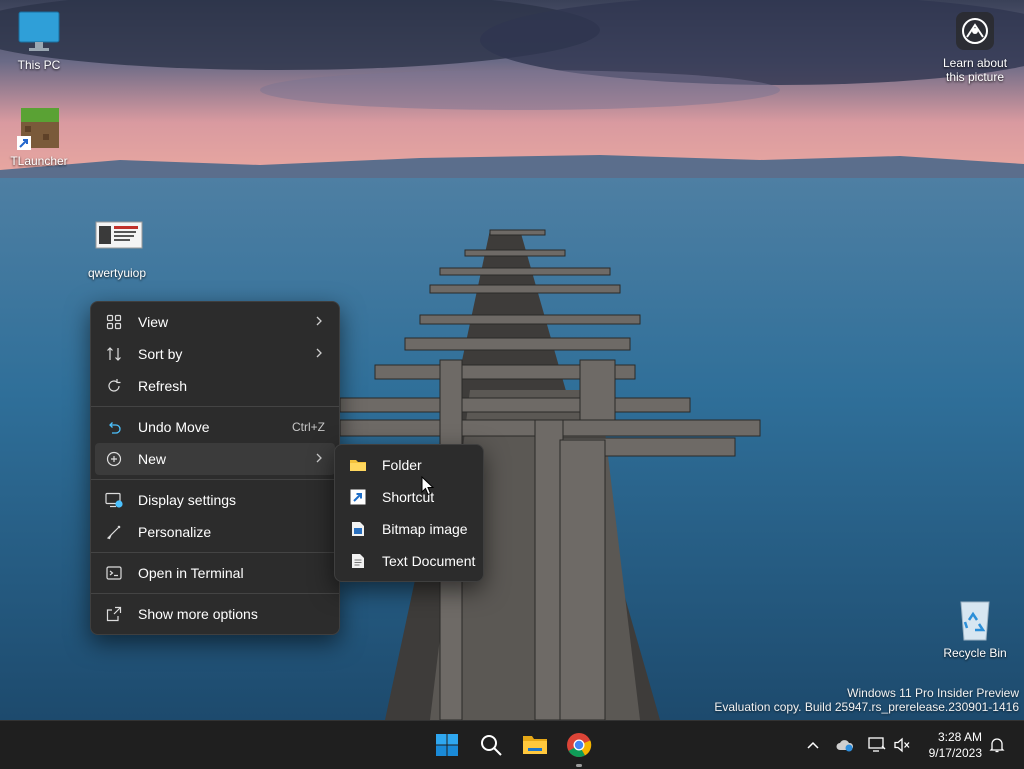 This screenshot has width=1024, height=769. I want to click on menu-item-view: View, so click(215, 322).